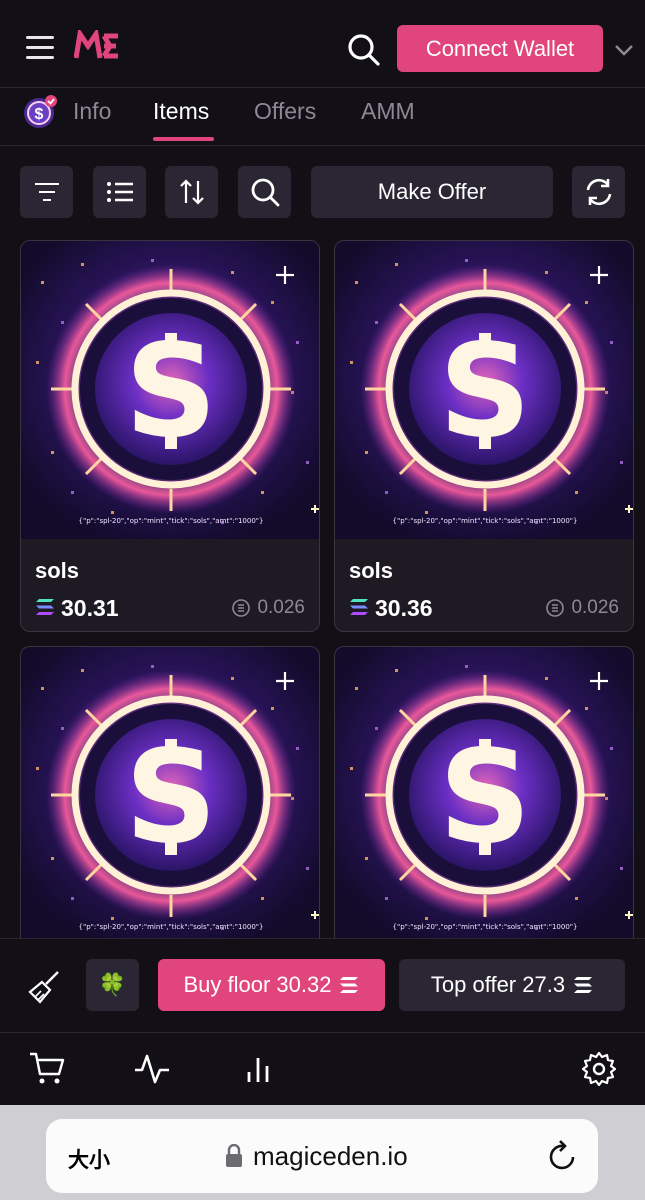  I want to click on filter-icon, so click(46, 192).